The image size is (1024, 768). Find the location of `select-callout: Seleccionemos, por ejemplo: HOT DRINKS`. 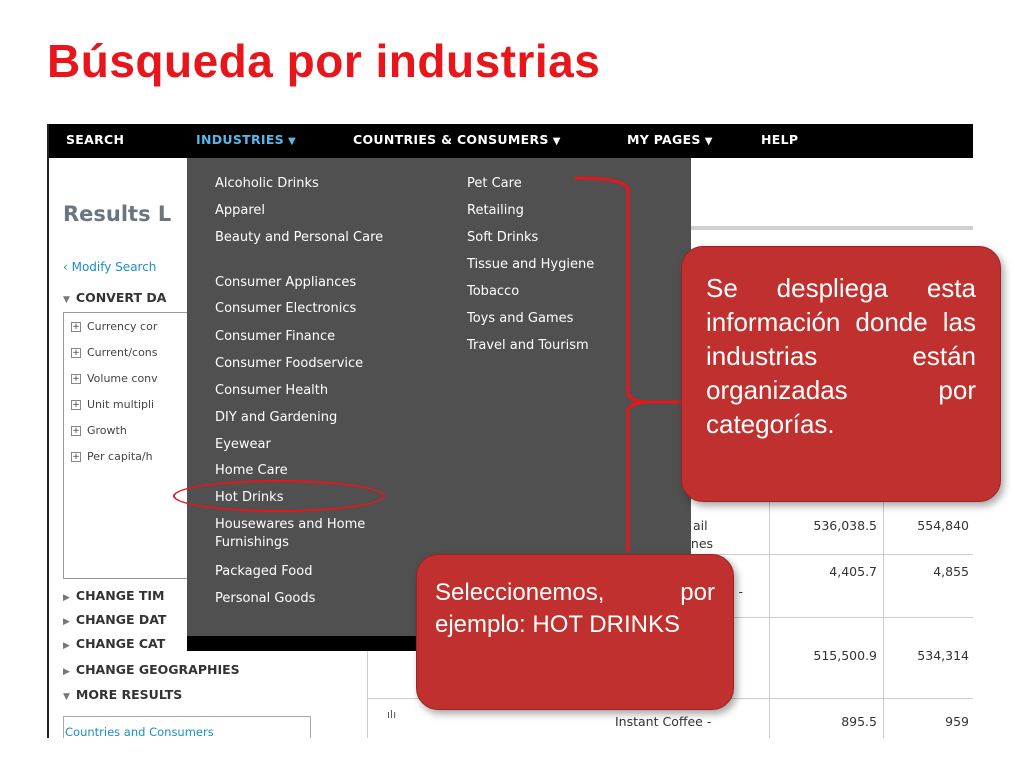

select-callout: Seleccionemos, por ejemplo: HOT DRINKS is located at coordinates (575, 632).